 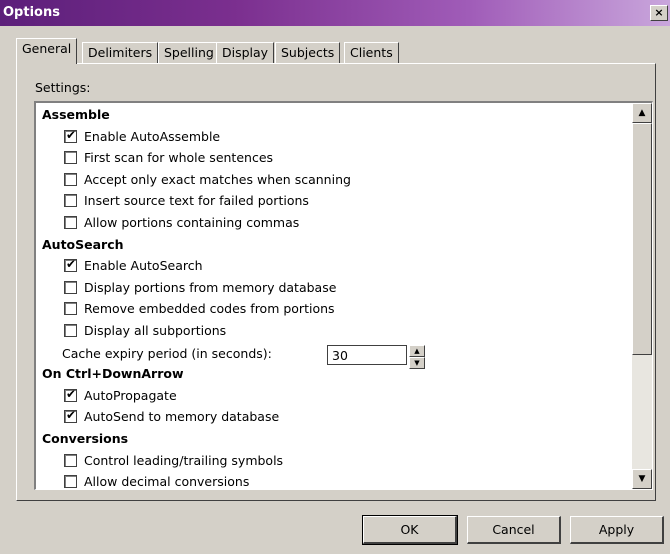 I want to click on setting-checkbox-row: ✔ AutoSend to memory database, so click(x=171, y=417).